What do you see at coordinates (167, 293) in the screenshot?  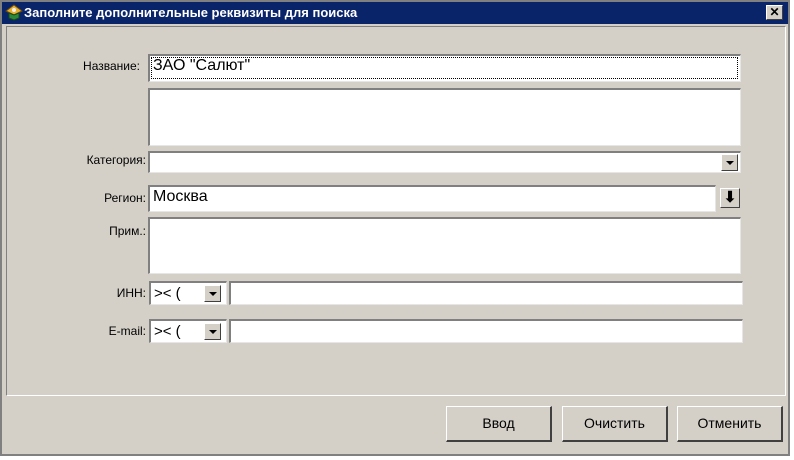 I see `inn-operator-value: >< (` at bounding box center [167, 293].